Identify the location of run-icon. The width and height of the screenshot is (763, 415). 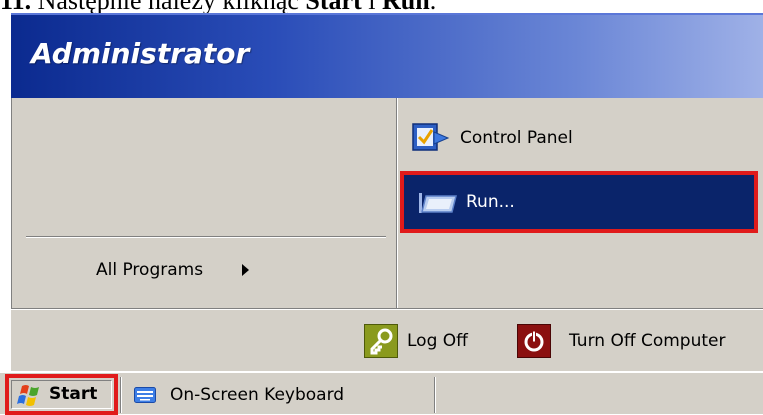
(438, 203).